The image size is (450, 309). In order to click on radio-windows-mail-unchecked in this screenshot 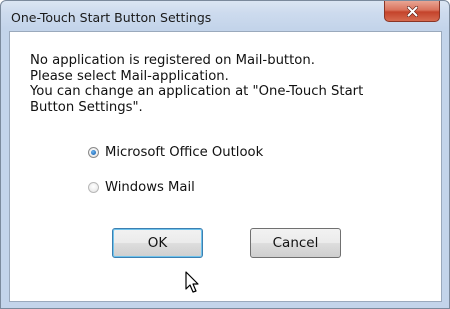, I will do `click(93, 187)`.